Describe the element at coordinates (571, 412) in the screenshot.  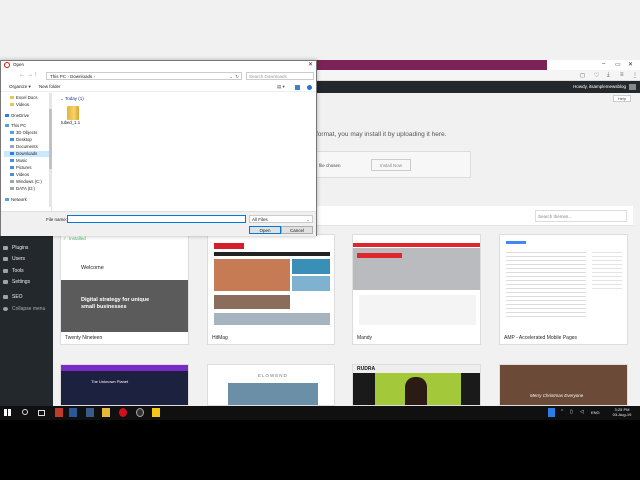
I see `network-icon: ▯` at that location.